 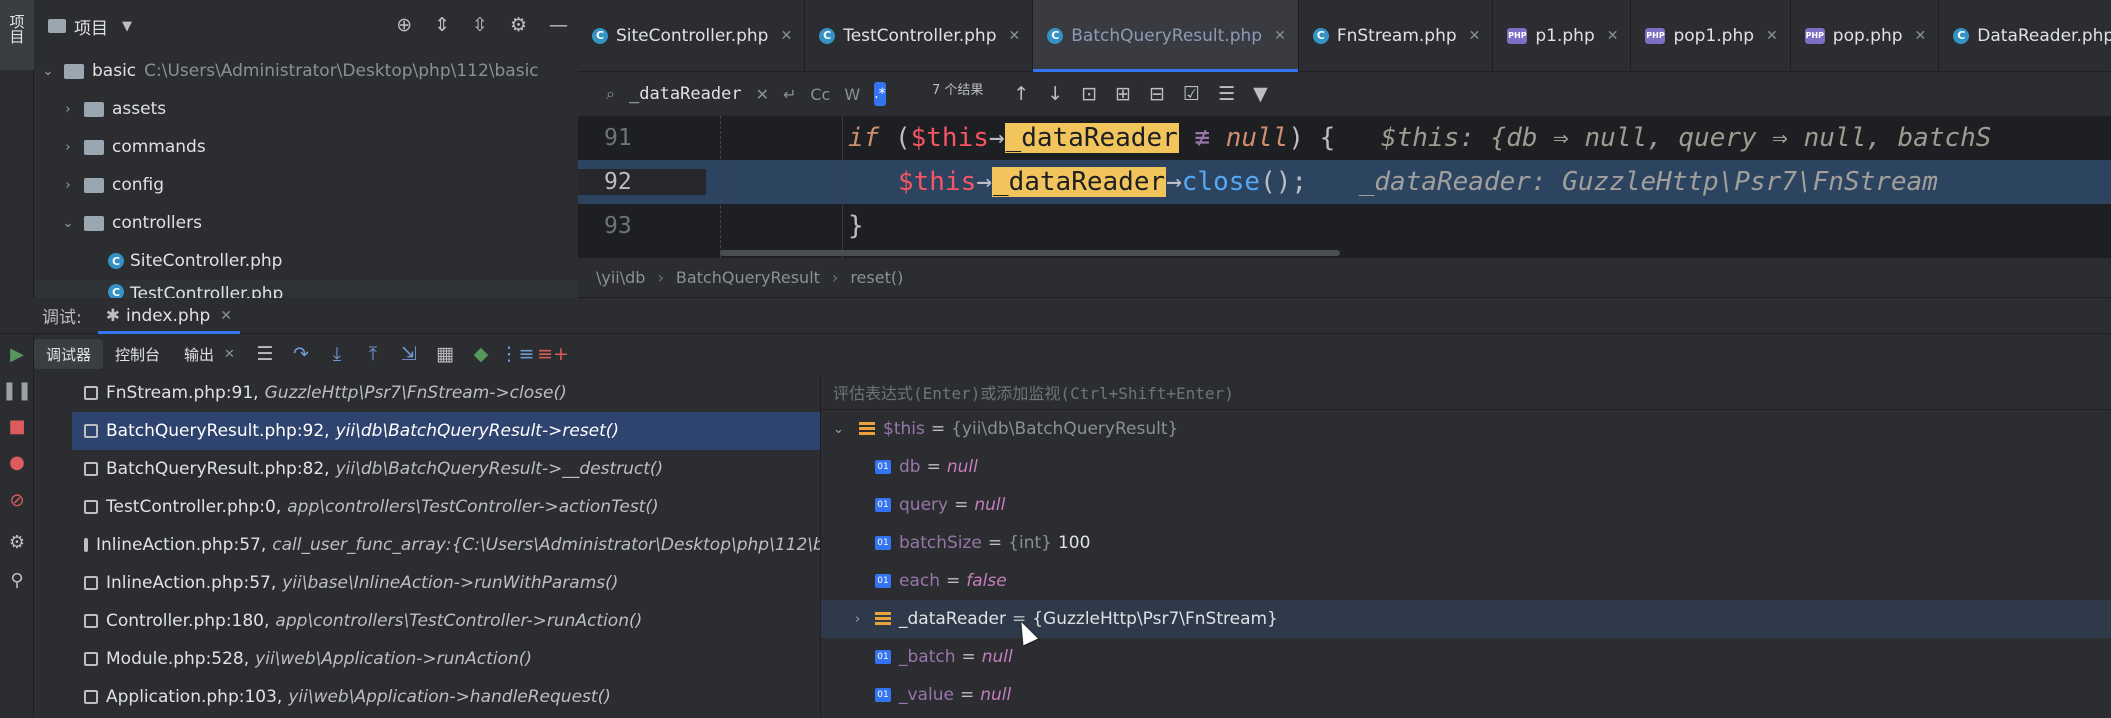 I want to click on view-breakpoints-icon: ●, so click(x=17, y=462).